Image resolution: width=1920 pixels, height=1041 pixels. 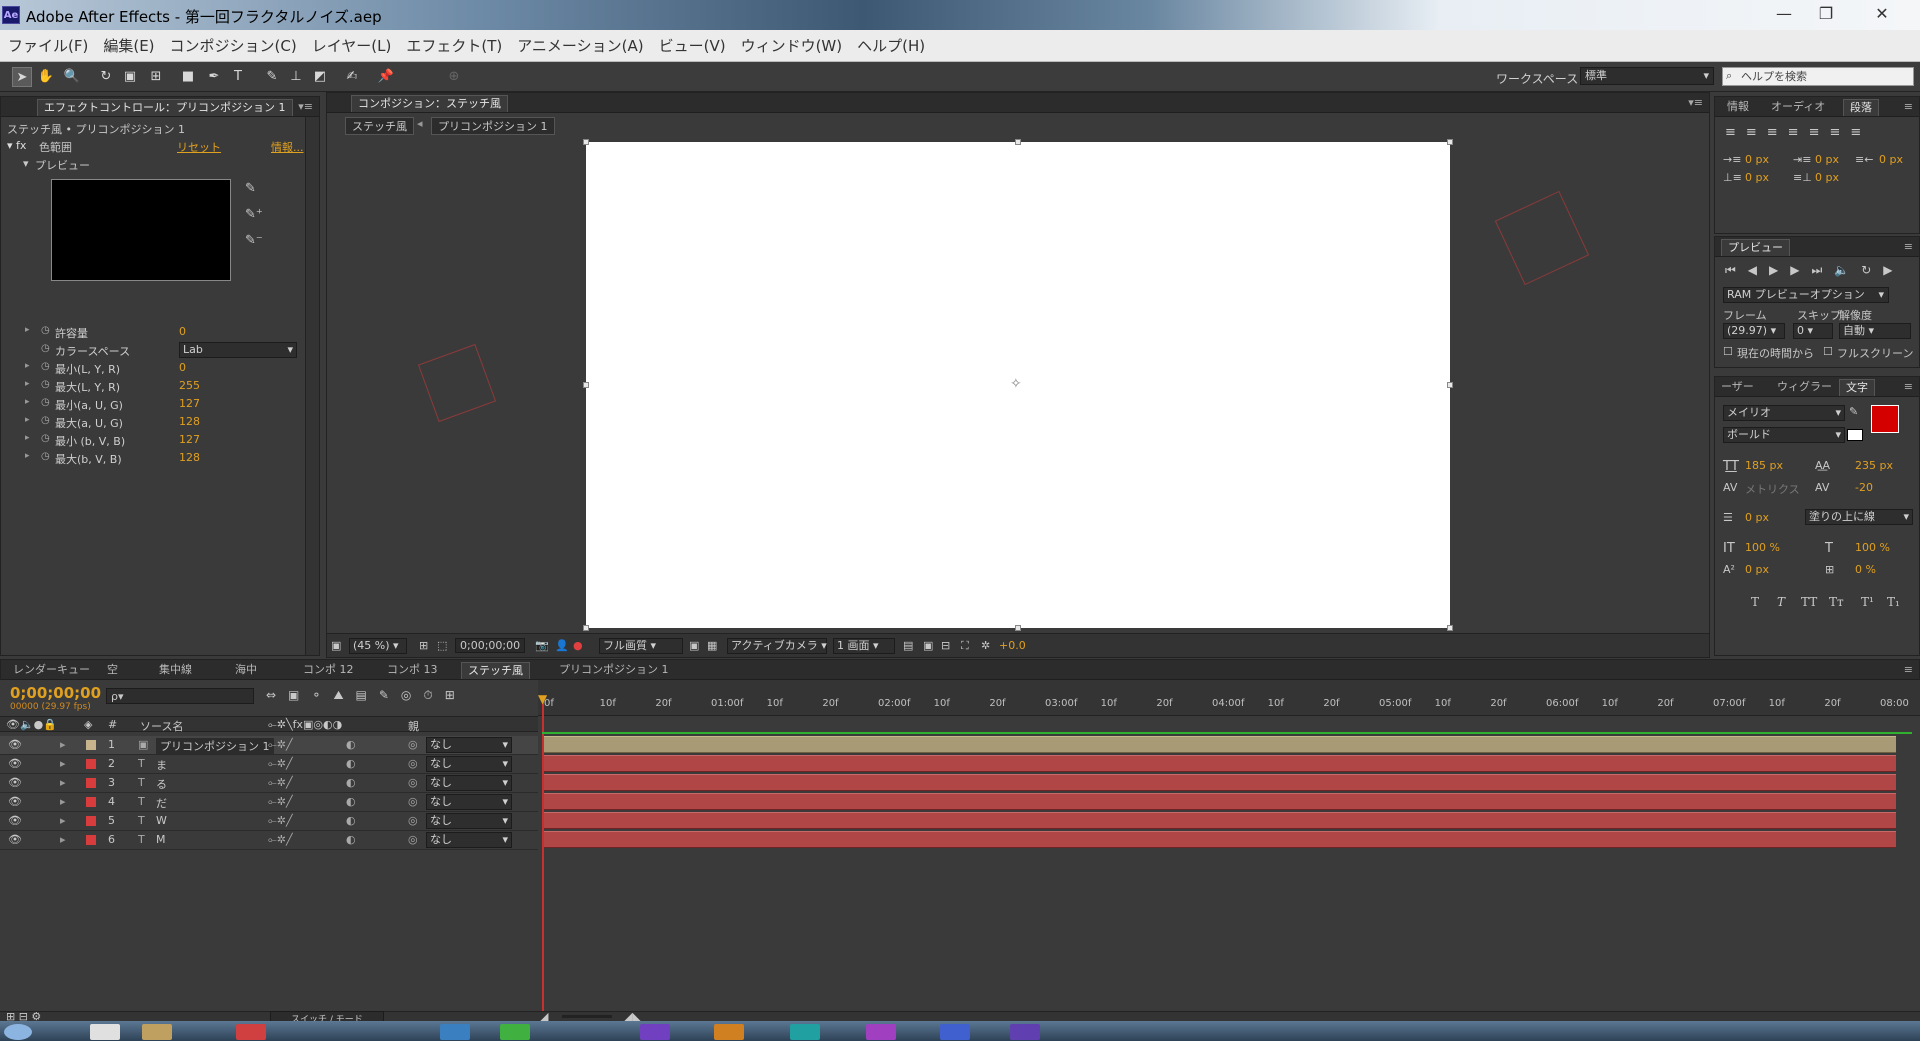 I want to click on selection-tool-icon: ➤, so click(x=22, y=77).